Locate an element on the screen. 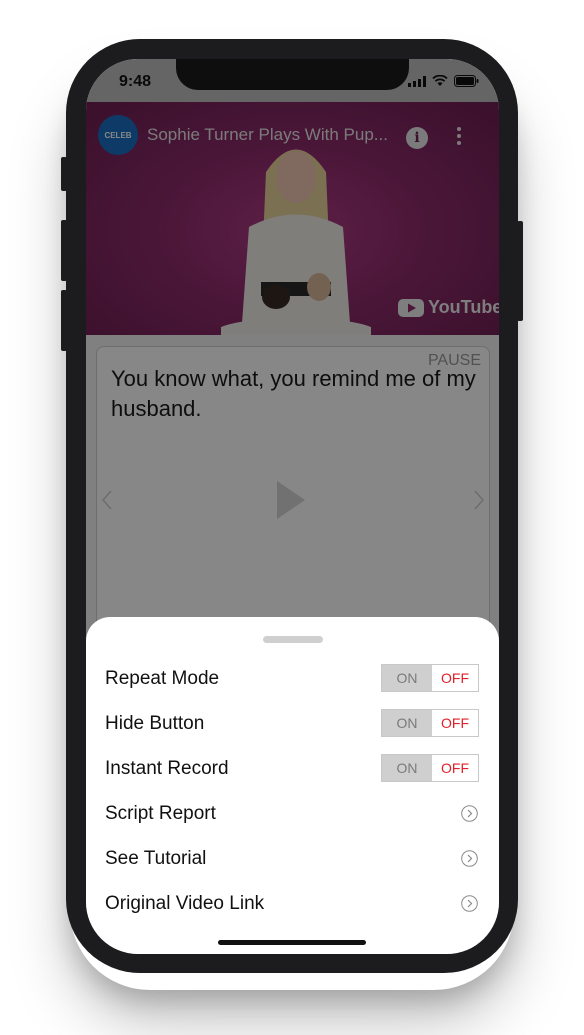 This screenshot has width=584, height=1035. hide-button-label: Hide Button is located at coordinates (155, 723).